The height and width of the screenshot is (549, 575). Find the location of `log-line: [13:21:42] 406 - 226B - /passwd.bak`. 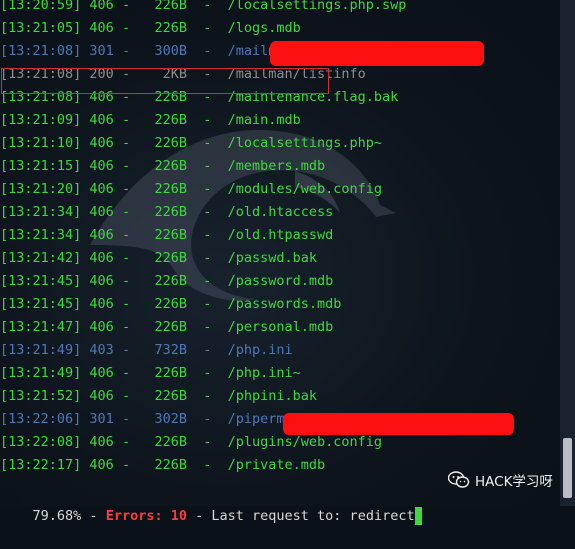

log-line: [13:21:42] 406 - 226B - /passwd.bak is located at coordinates (158, 258).